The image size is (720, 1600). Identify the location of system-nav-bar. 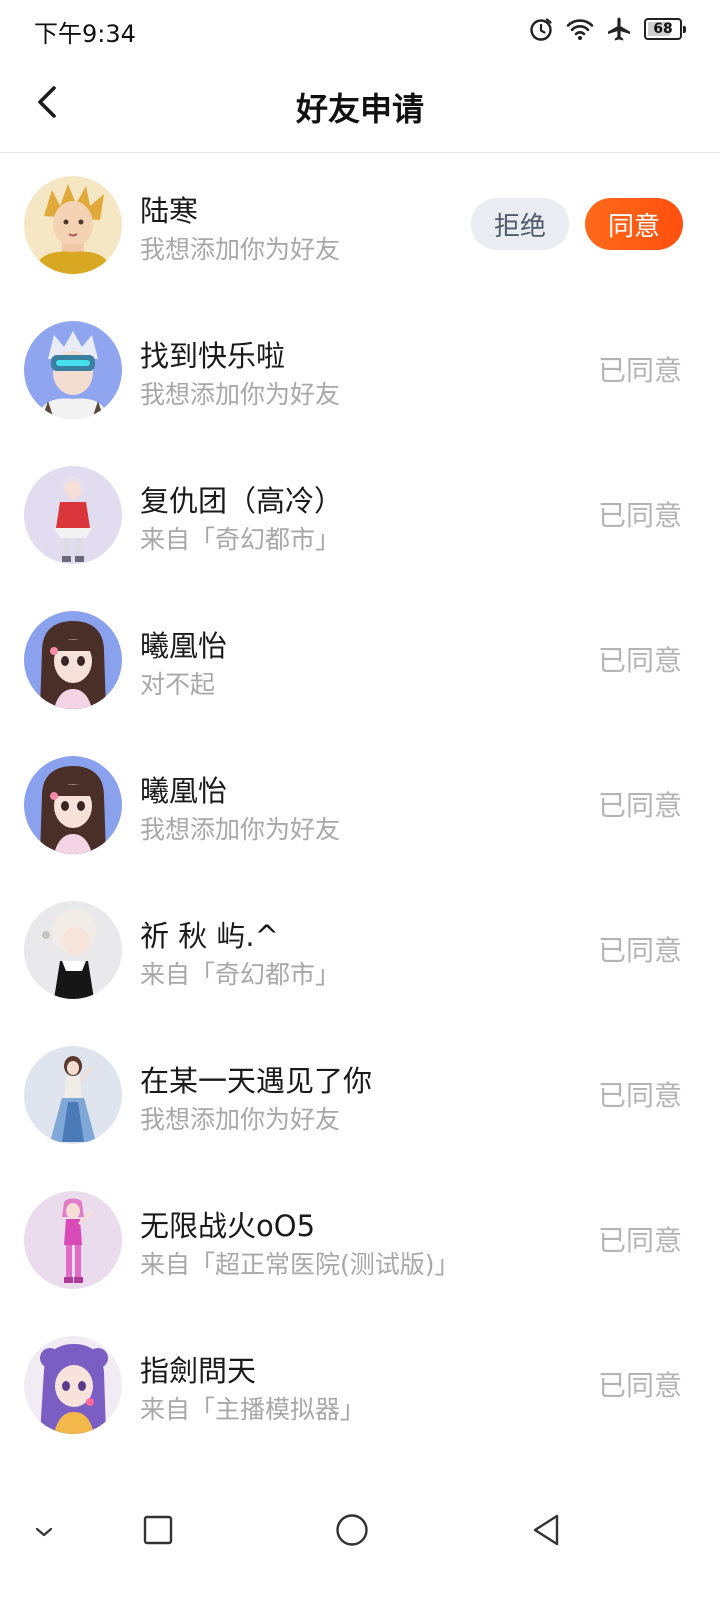
(360, 1540).